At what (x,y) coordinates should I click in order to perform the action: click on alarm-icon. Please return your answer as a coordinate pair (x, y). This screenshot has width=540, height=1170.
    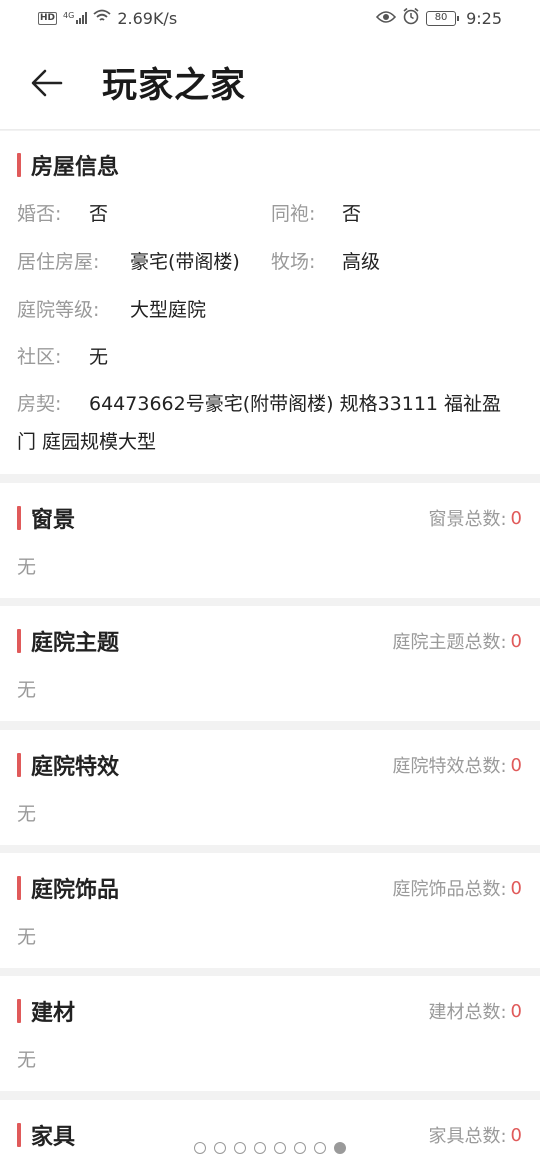
    Looking at the image, I should click on (411, 18).